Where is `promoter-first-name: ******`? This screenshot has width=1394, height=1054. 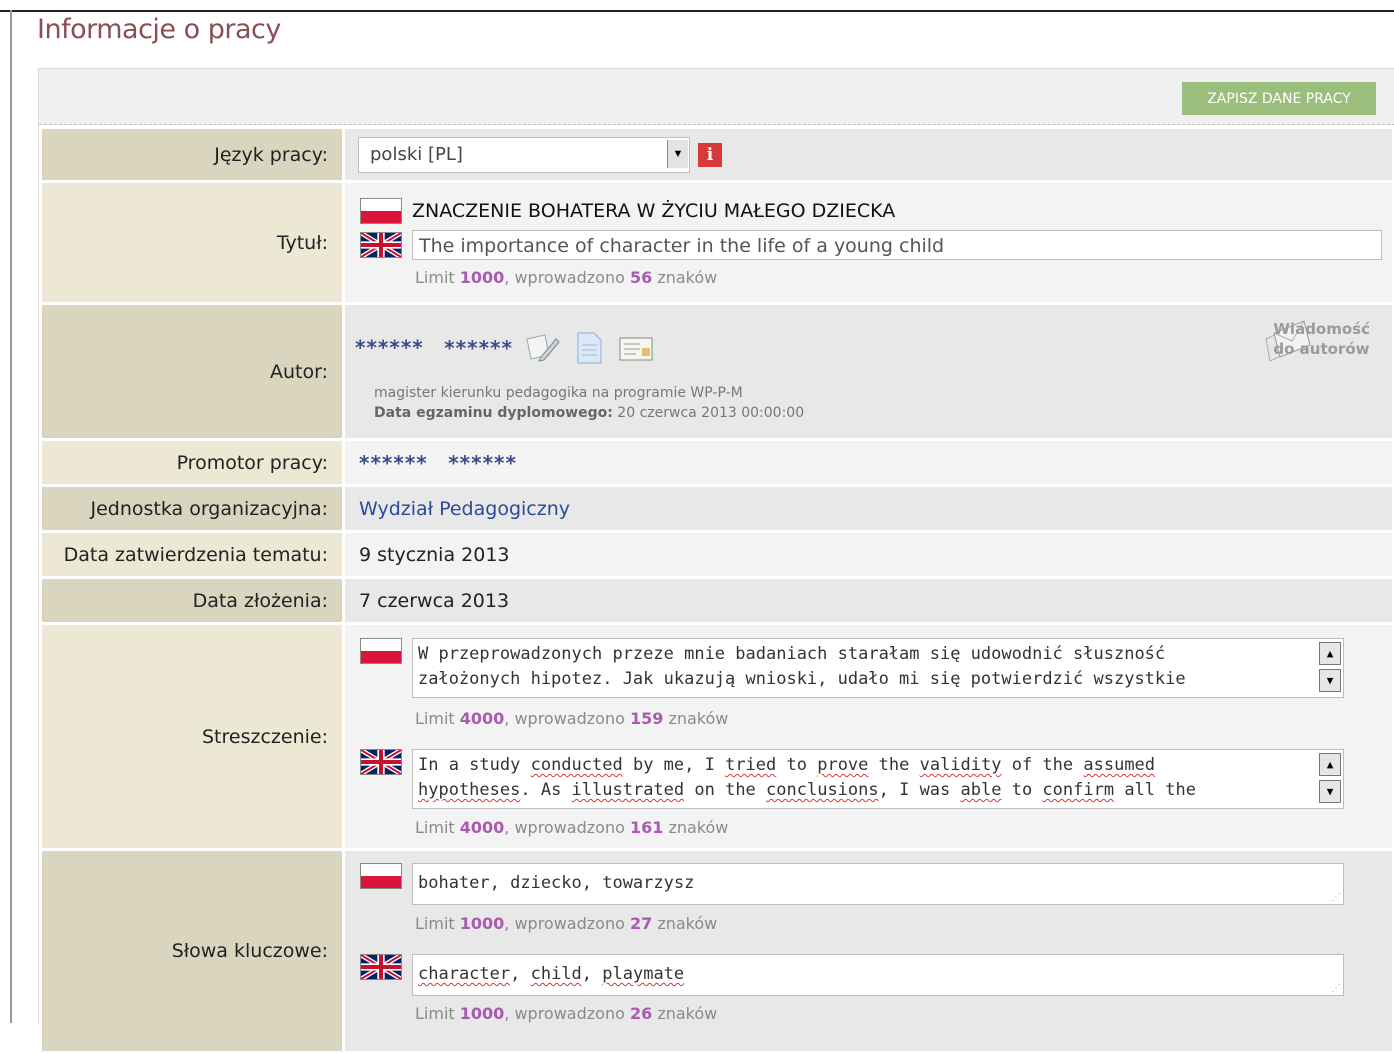 promoter-first-name: ****** is located at coordinates (393, 462).